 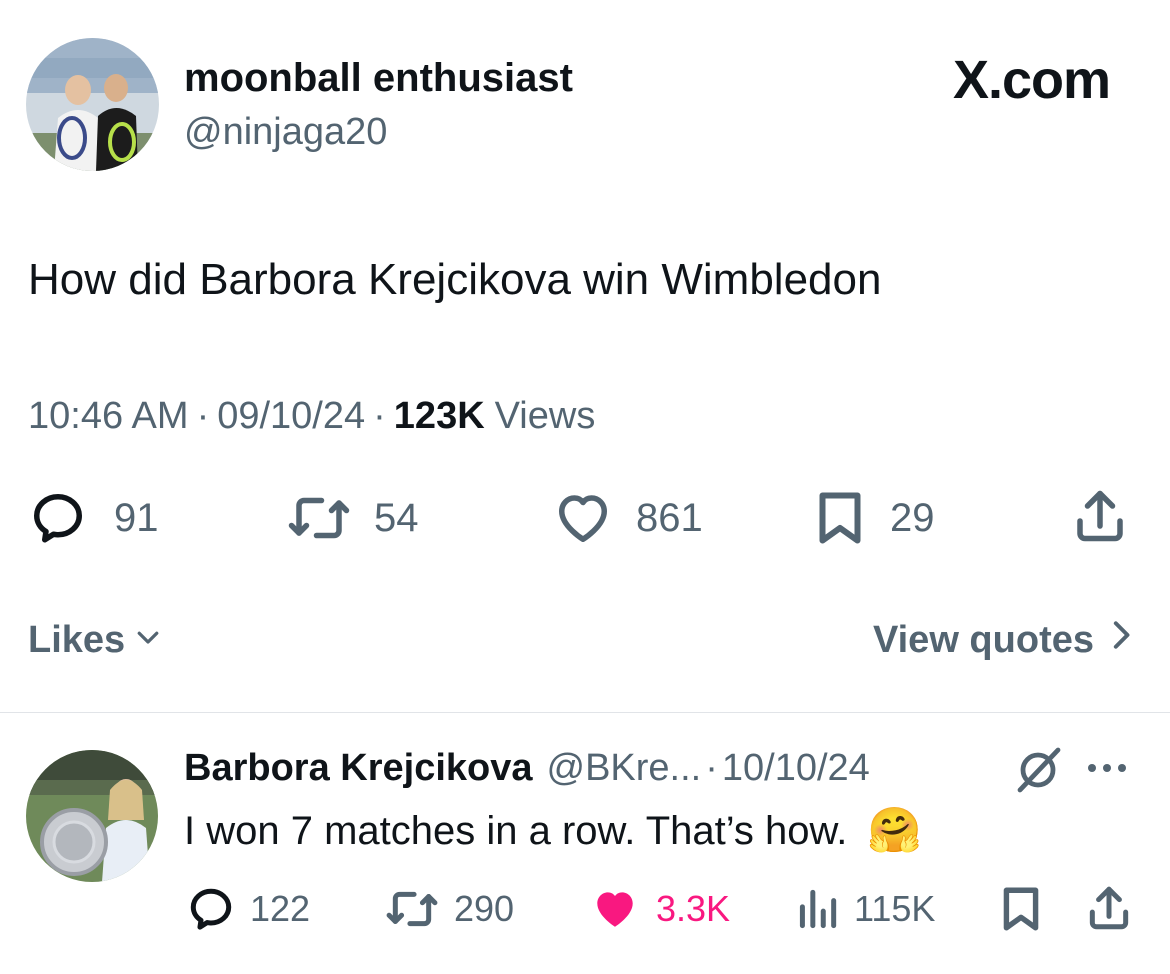 What do you see at coordinates (983, 640) in the screenshot?
I see `view-quotes-label: View quotes` at bounding box center [983, 640].